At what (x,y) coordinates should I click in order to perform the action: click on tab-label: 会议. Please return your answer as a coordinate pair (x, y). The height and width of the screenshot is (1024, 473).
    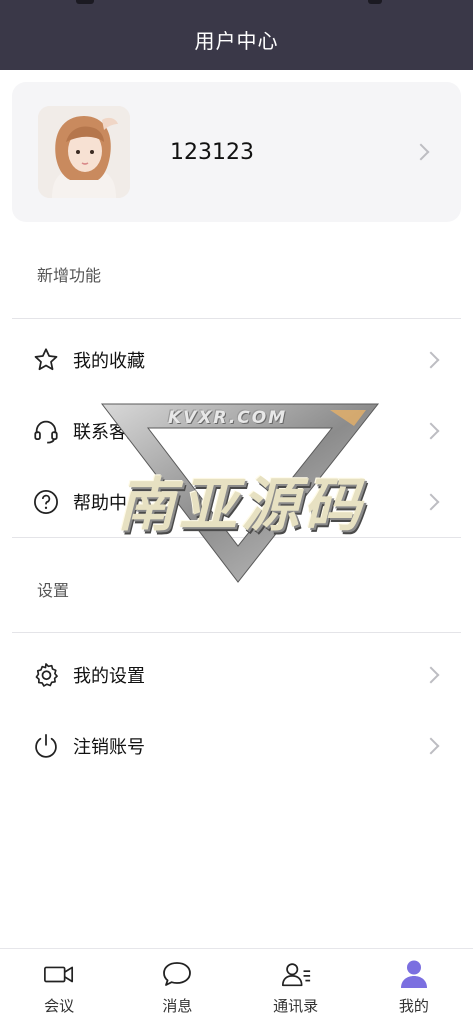
    Looking at the image, I should click on (59, 1006).